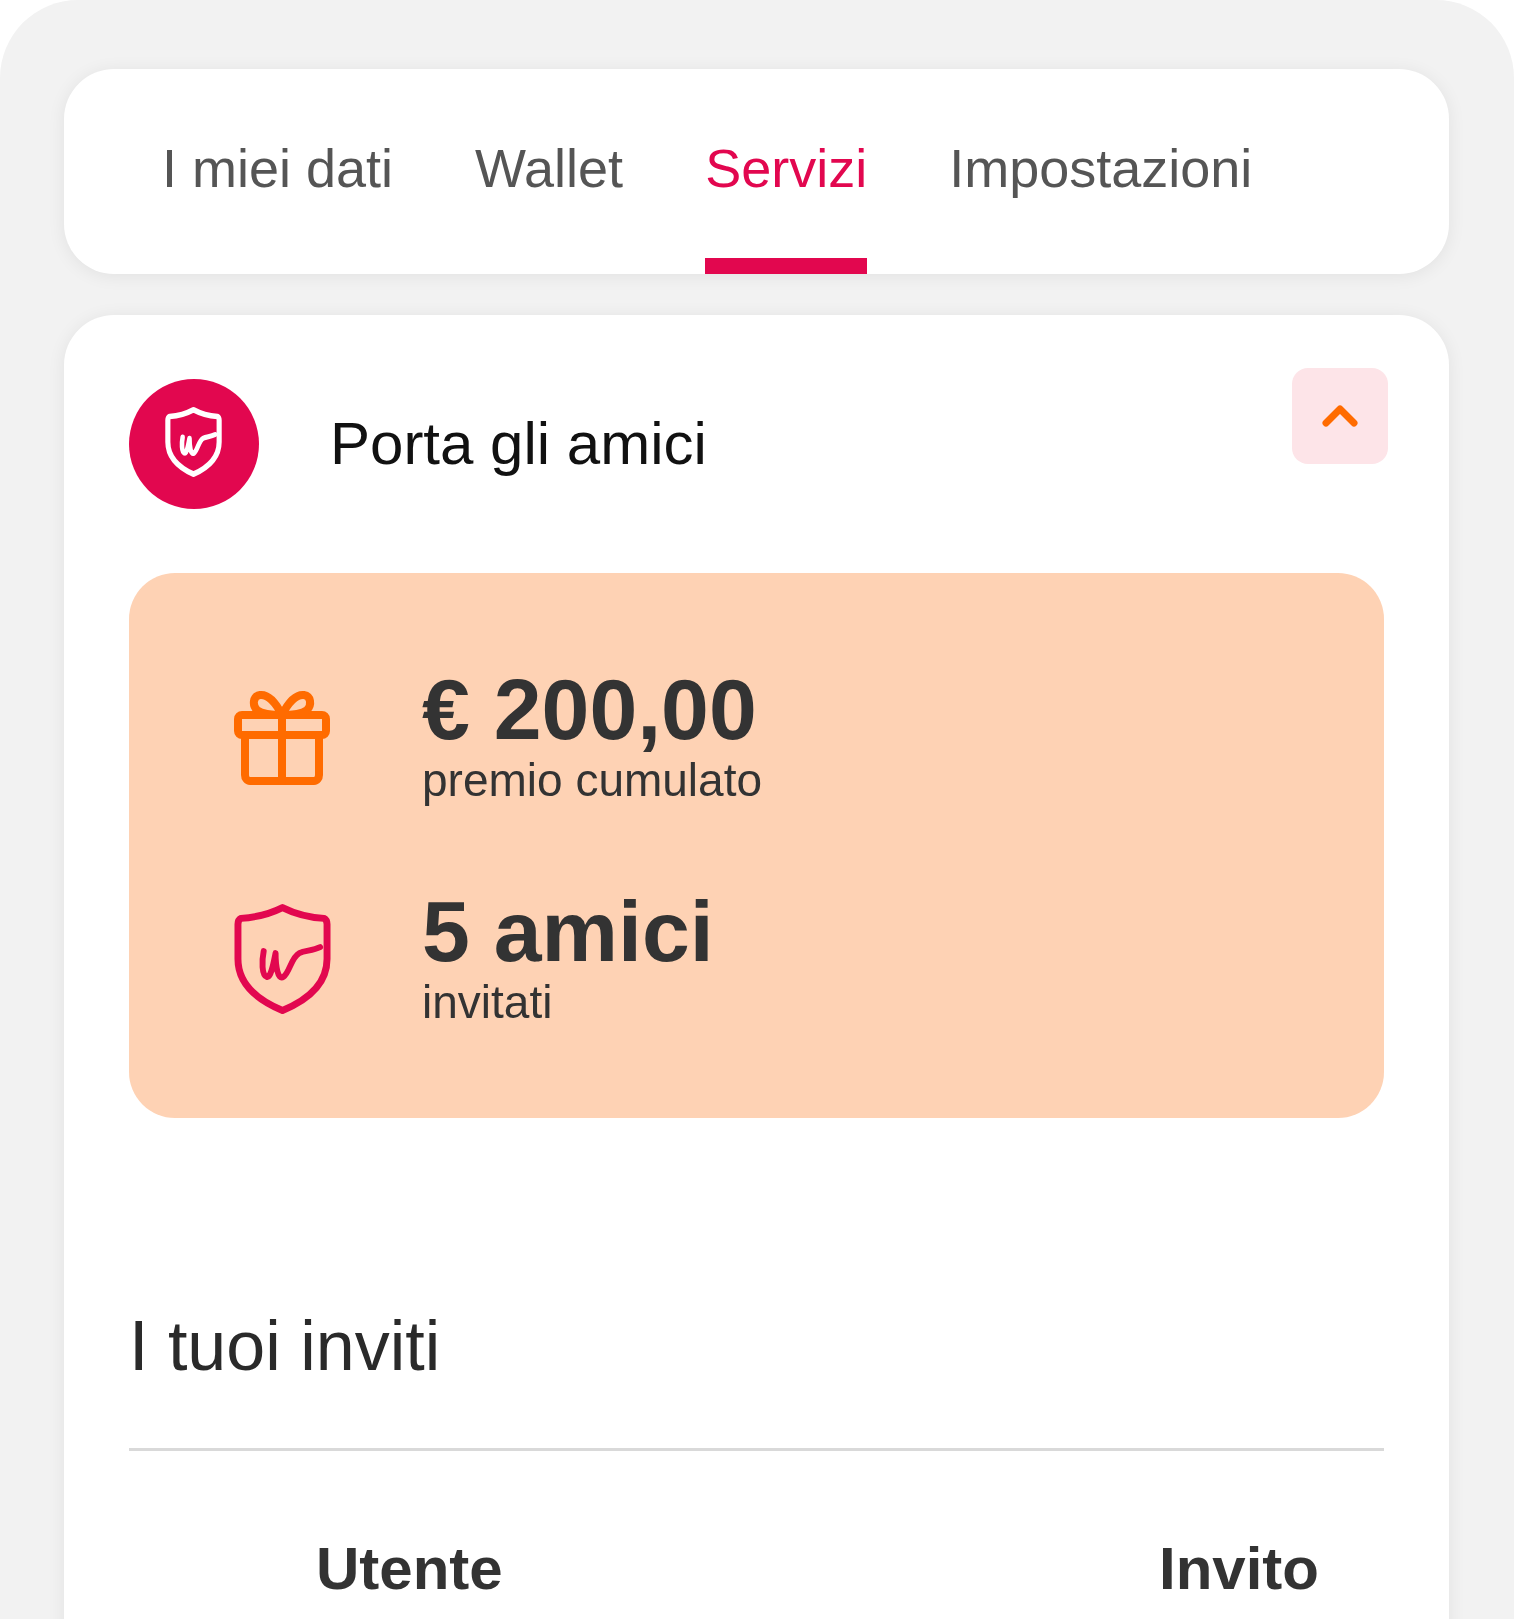 This screenshot has width=1514, height=1619. What do you see at coordinates (1239, 1569) in the screenshot?
I see `column-header: Invito` at bounding box center [1239, 1569].